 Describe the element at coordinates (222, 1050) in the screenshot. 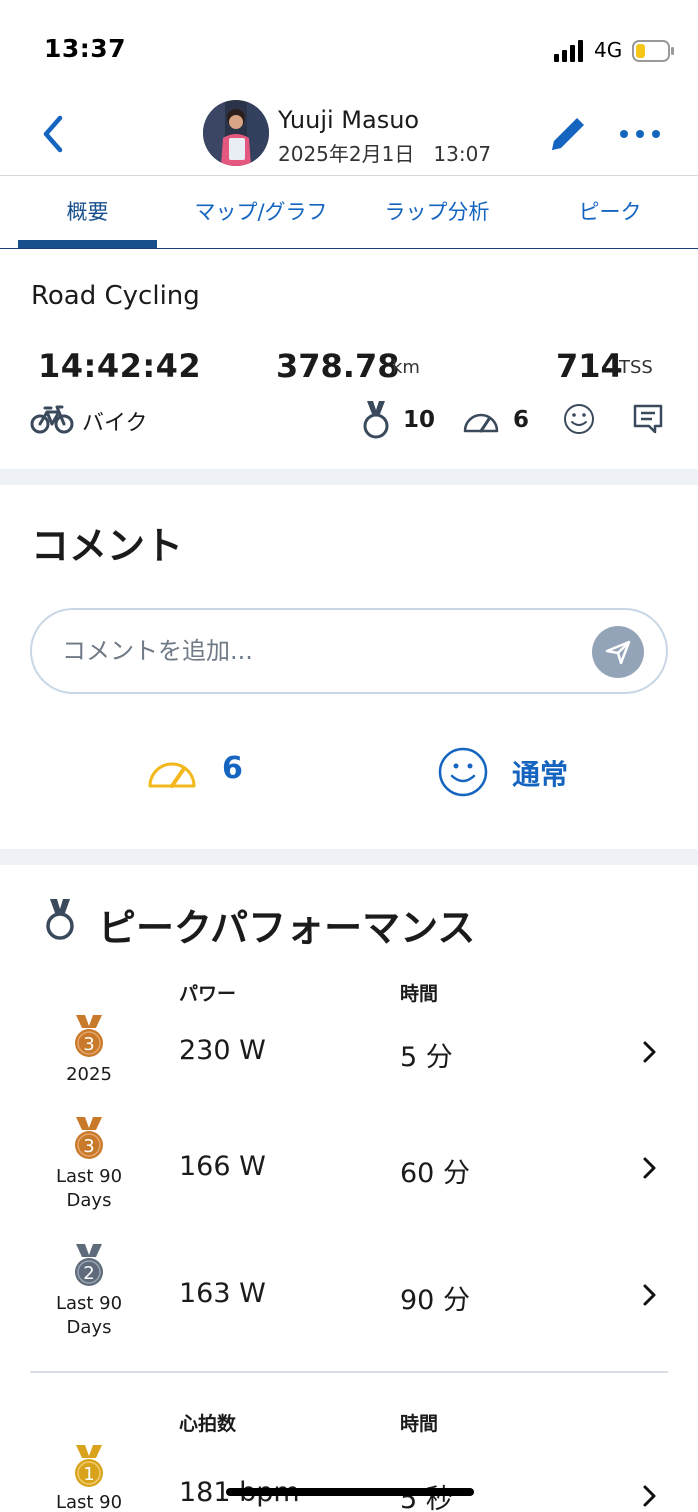

I see `peak-value: 230 W` at that location.